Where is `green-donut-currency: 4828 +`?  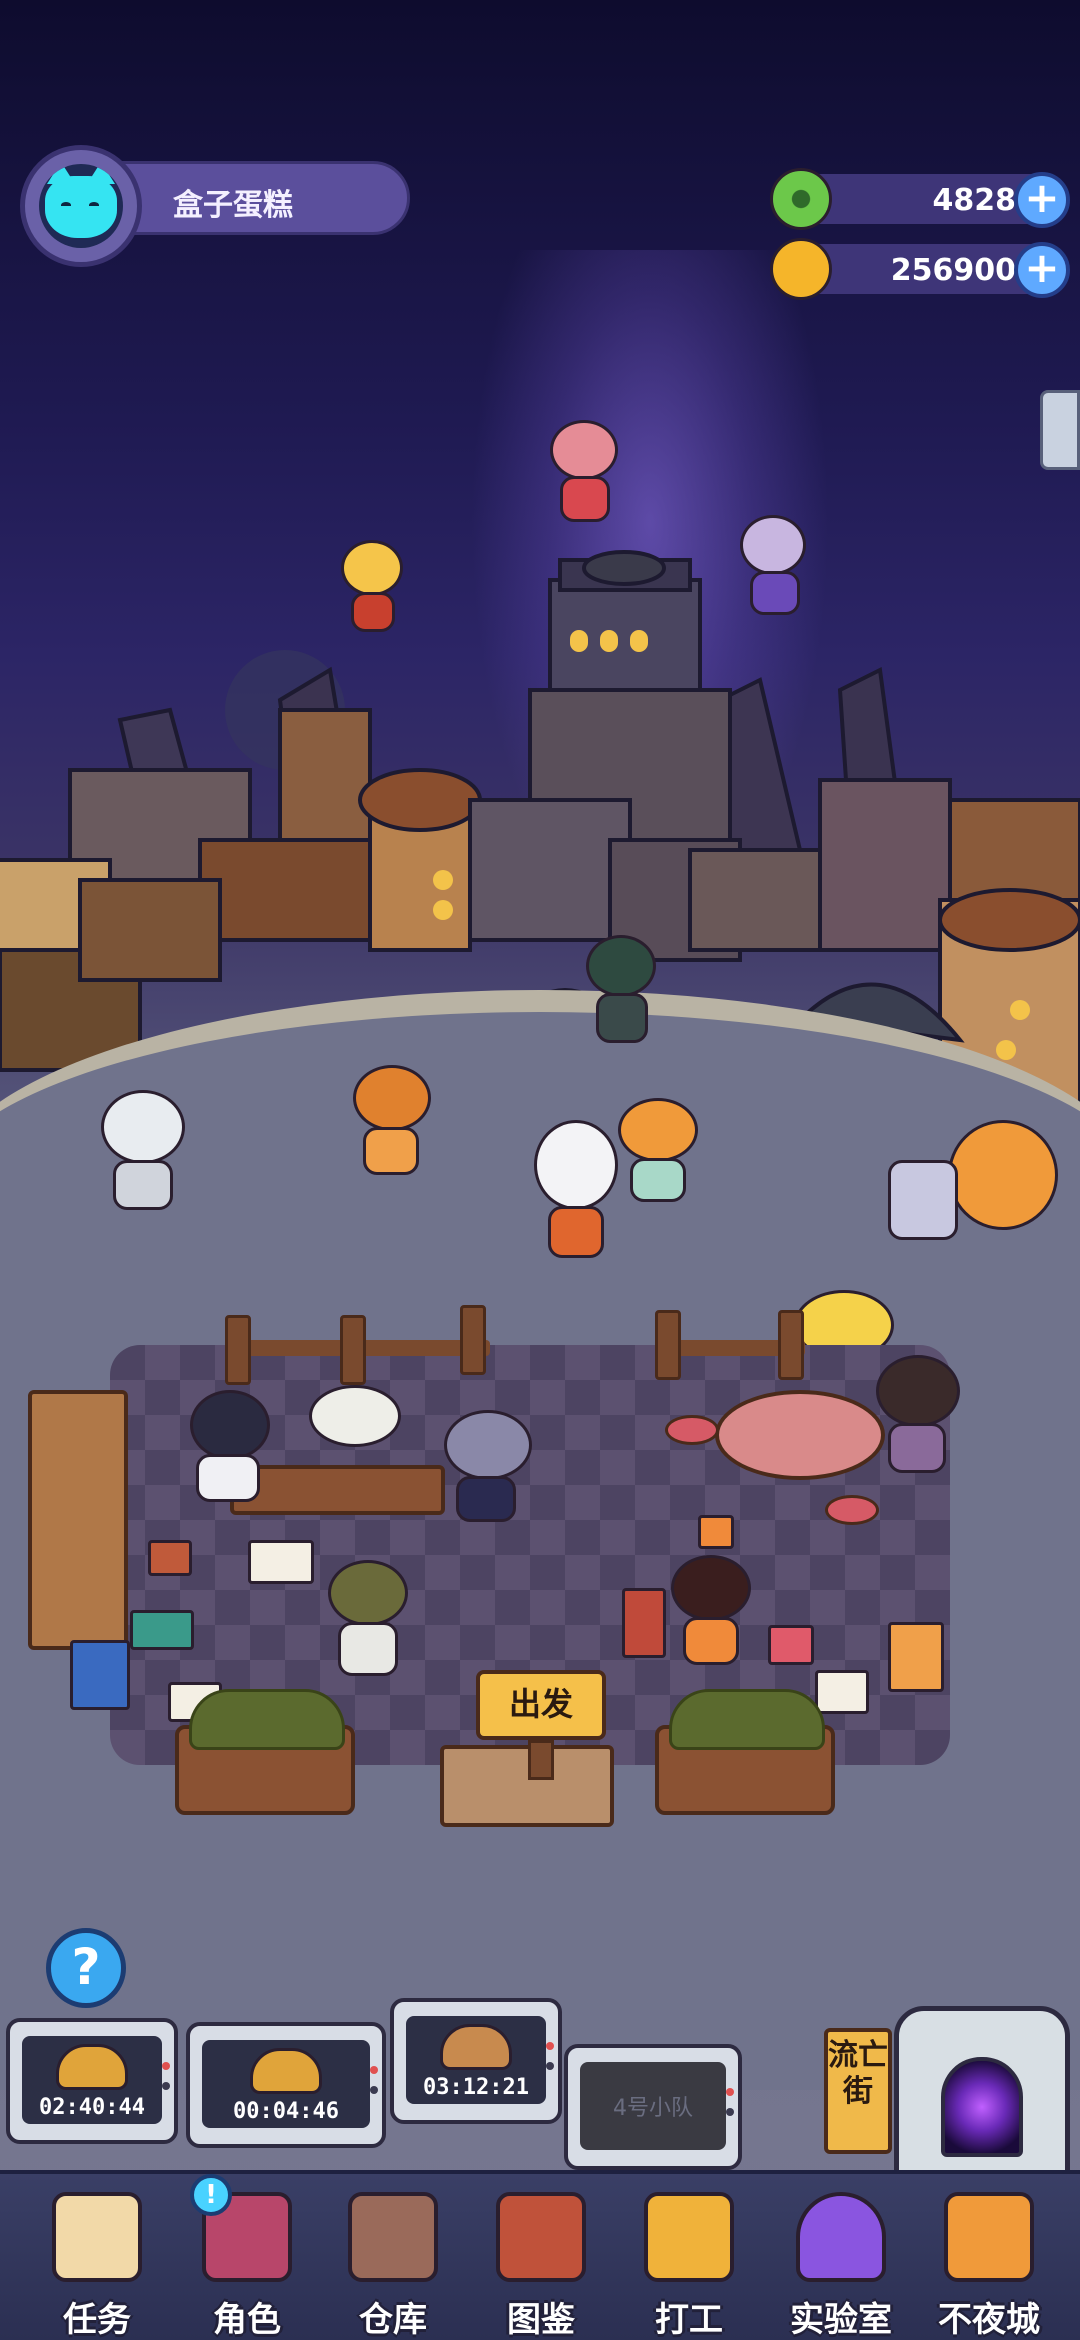
green-donut-currency: 4828 + is located at coordinates (920, 199).